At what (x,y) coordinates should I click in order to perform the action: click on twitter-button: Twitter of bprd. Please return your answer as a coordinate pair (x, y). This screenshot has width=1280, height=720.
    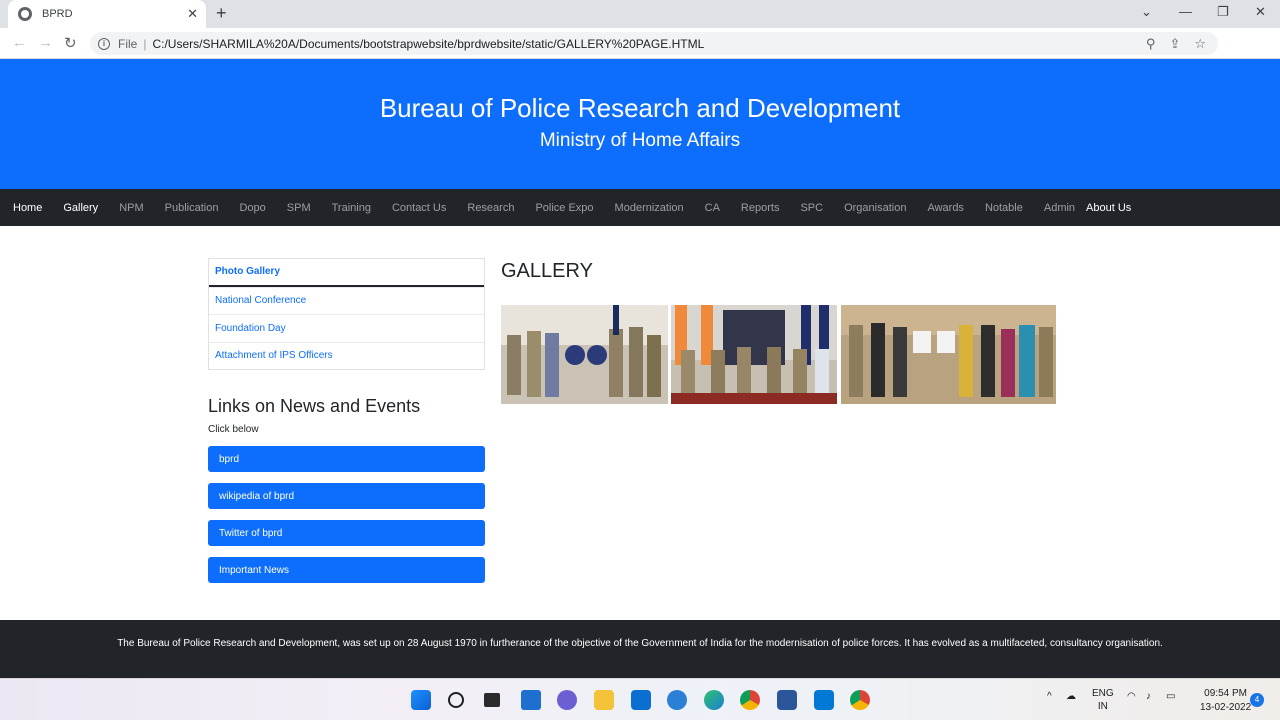
    Looking at the image, I should click on (346, 533).